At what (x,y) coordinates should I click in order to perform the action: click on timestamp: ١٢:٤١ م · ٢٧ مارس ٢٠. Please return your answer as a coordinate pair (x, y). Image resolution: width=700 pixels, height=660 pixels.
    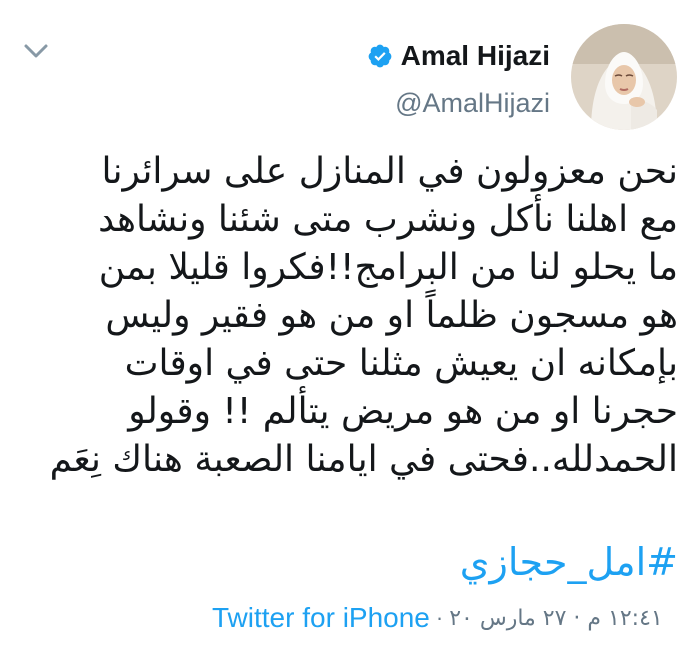
    Looking at the image, I should click on (556, 618).